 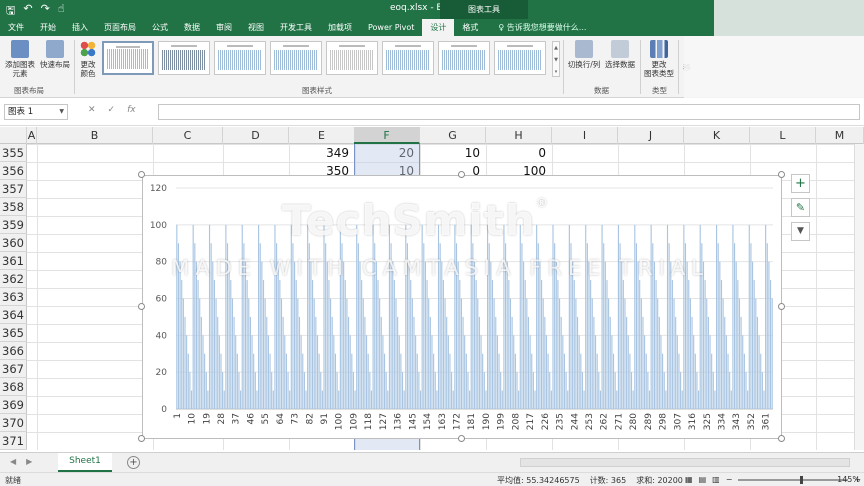 What do you see at coordinates (192, 27) in the screenshot?
I see `tab-5: 数据` at bounding box center [192, 27].